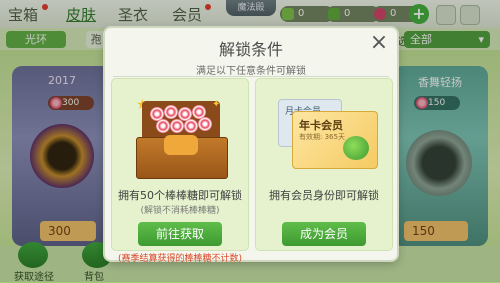 The width and height of the screenshot is (500, 283). What do you see at coordinates (379, 43) in the screenshot?
I see `close-icon: ×` at bounding box center [379, 43].